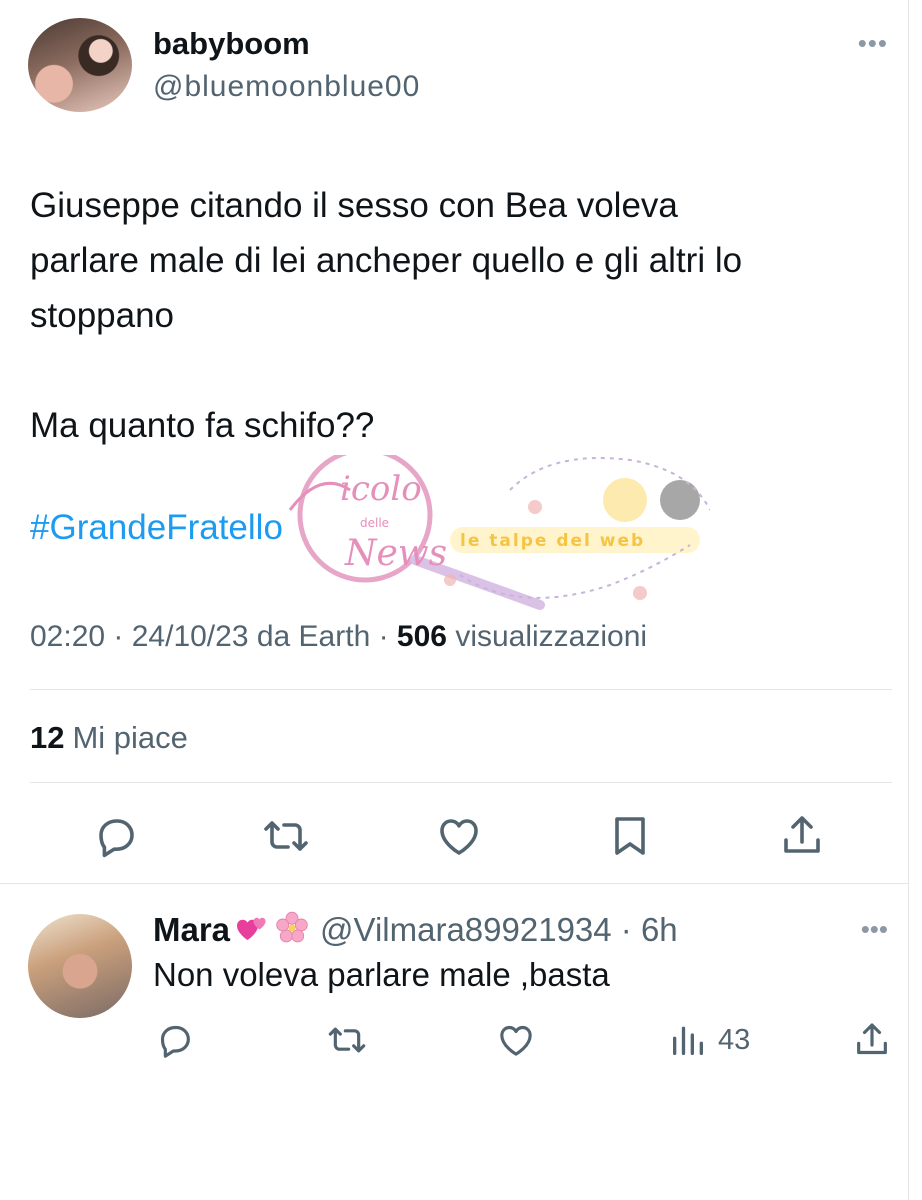  Describe the element at coordinates (202, 425) in the screenshot. I see `tweet-text-line: Ma quanto fa schifo??` at that location.